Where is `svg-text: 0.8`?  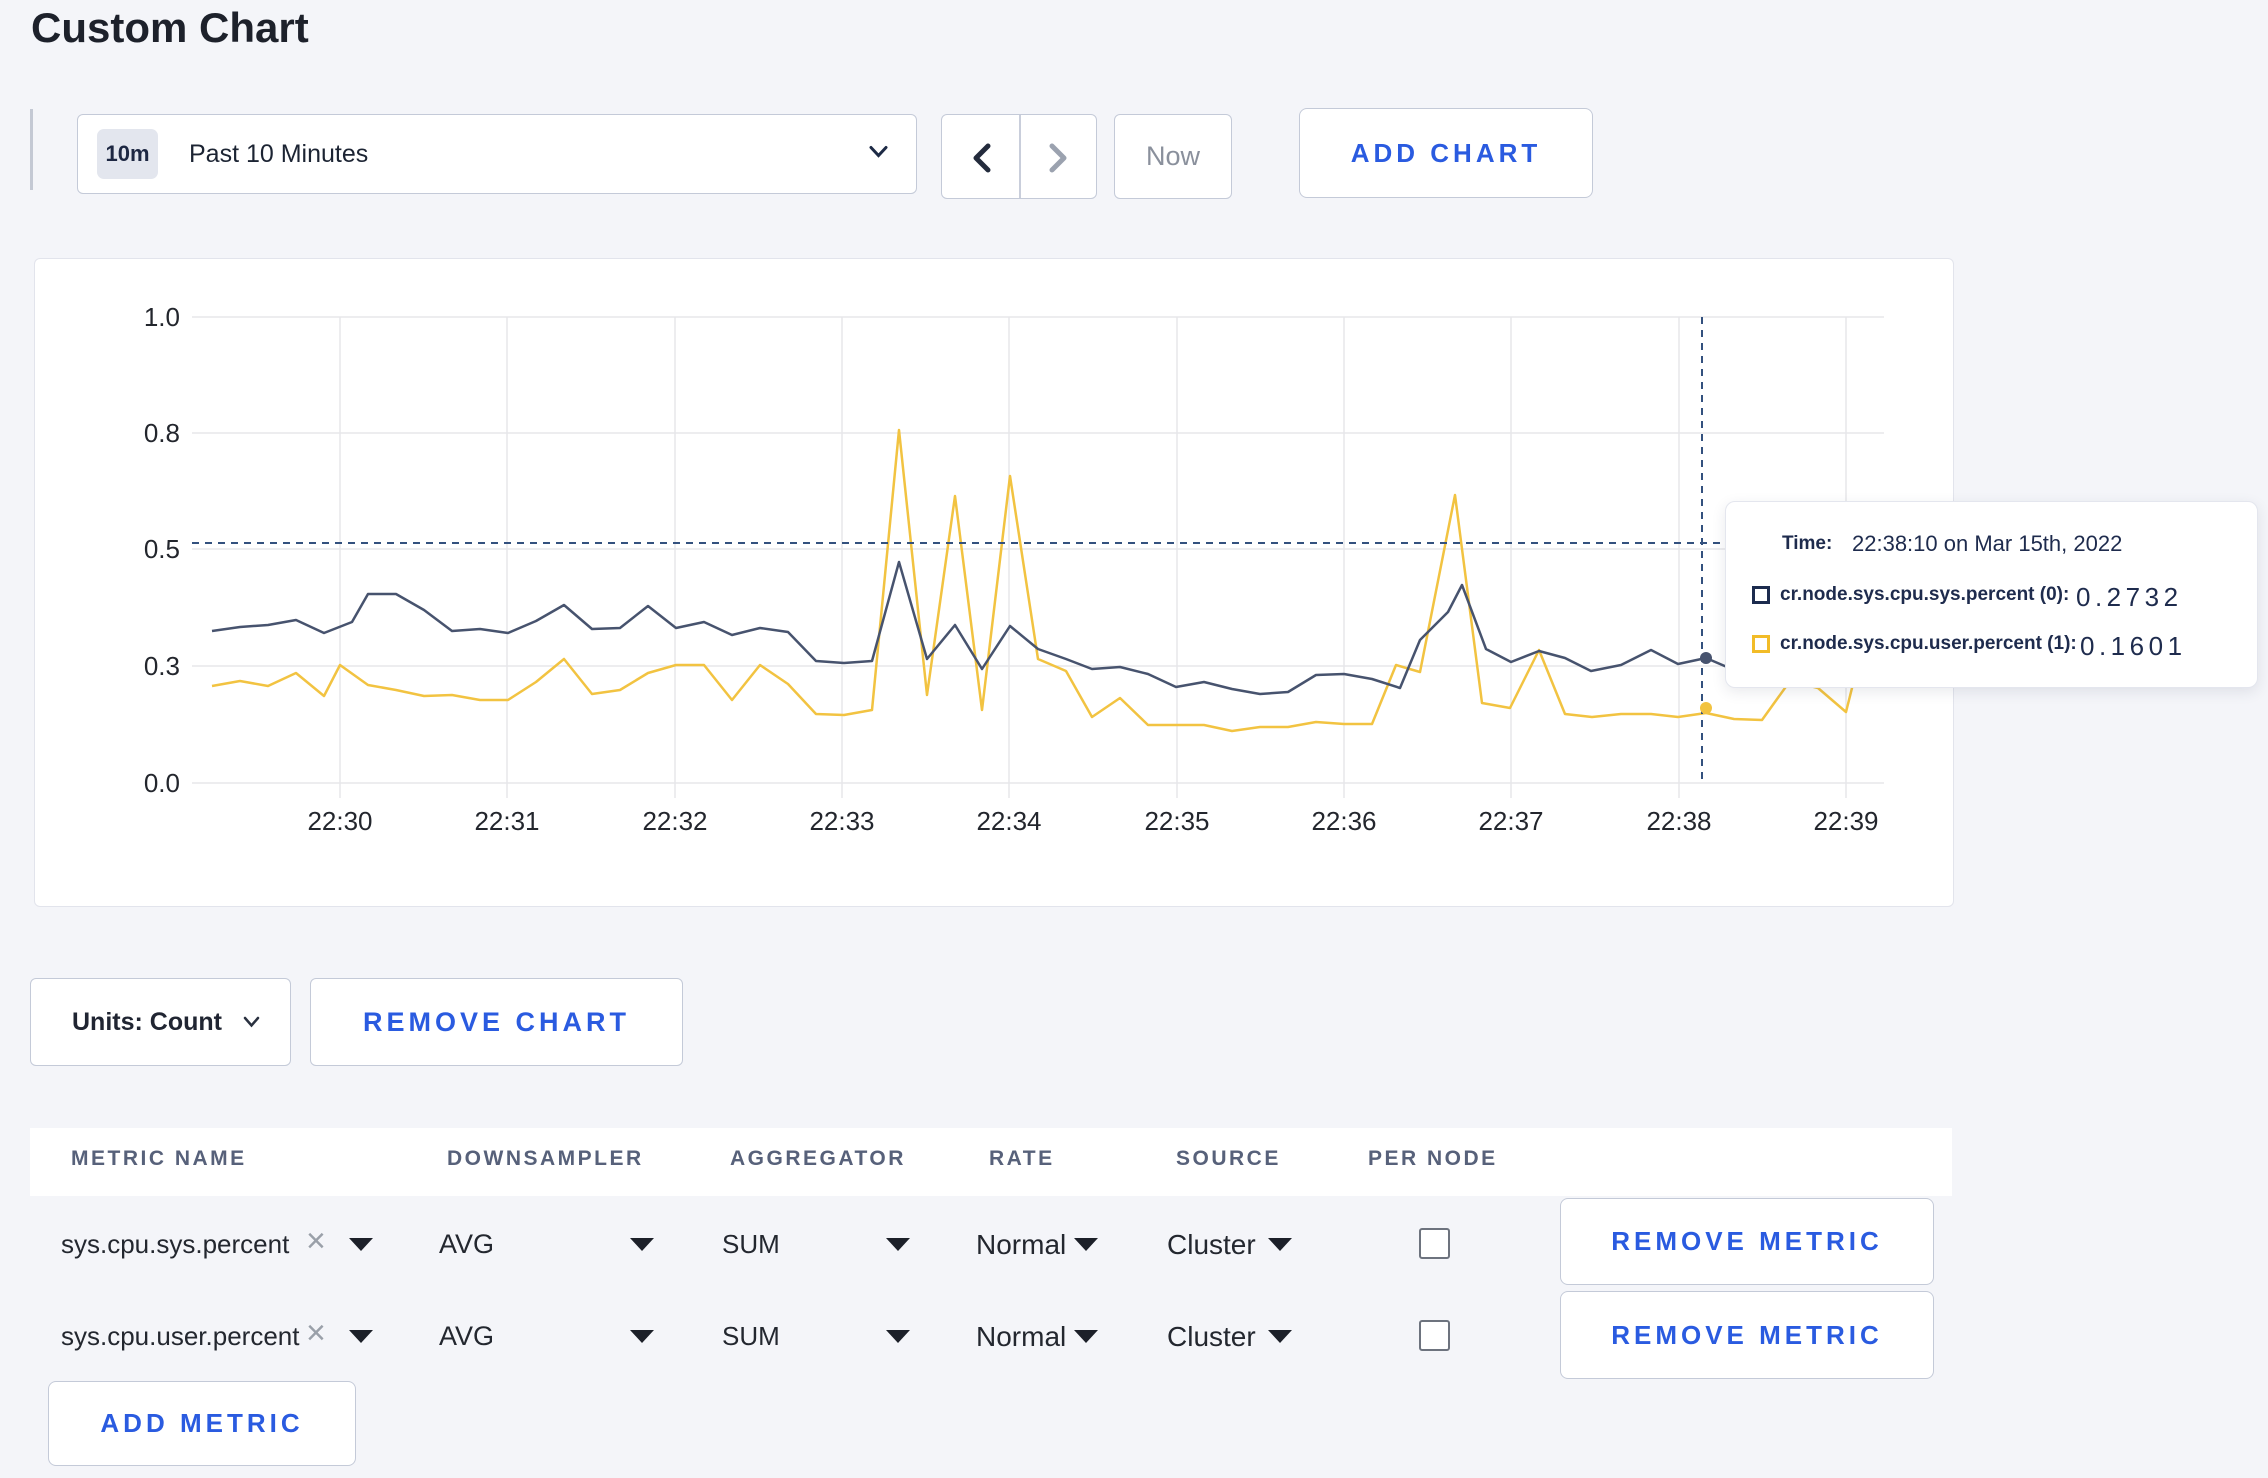 svg-text: 0.8 is located at coordinates (162, 433).